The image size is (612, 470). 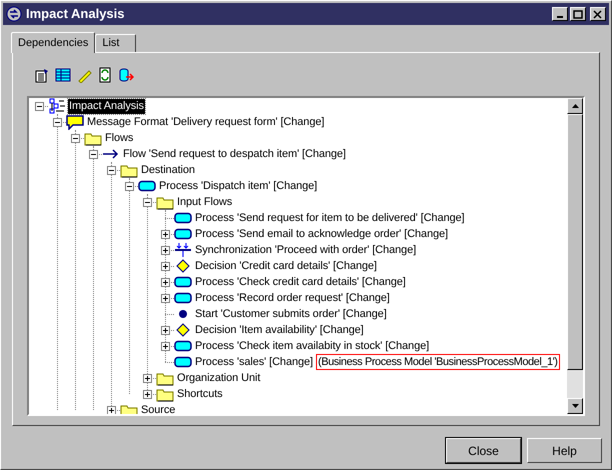 I want to click on tree-item: Input Flows, so click(x=205, y=202).